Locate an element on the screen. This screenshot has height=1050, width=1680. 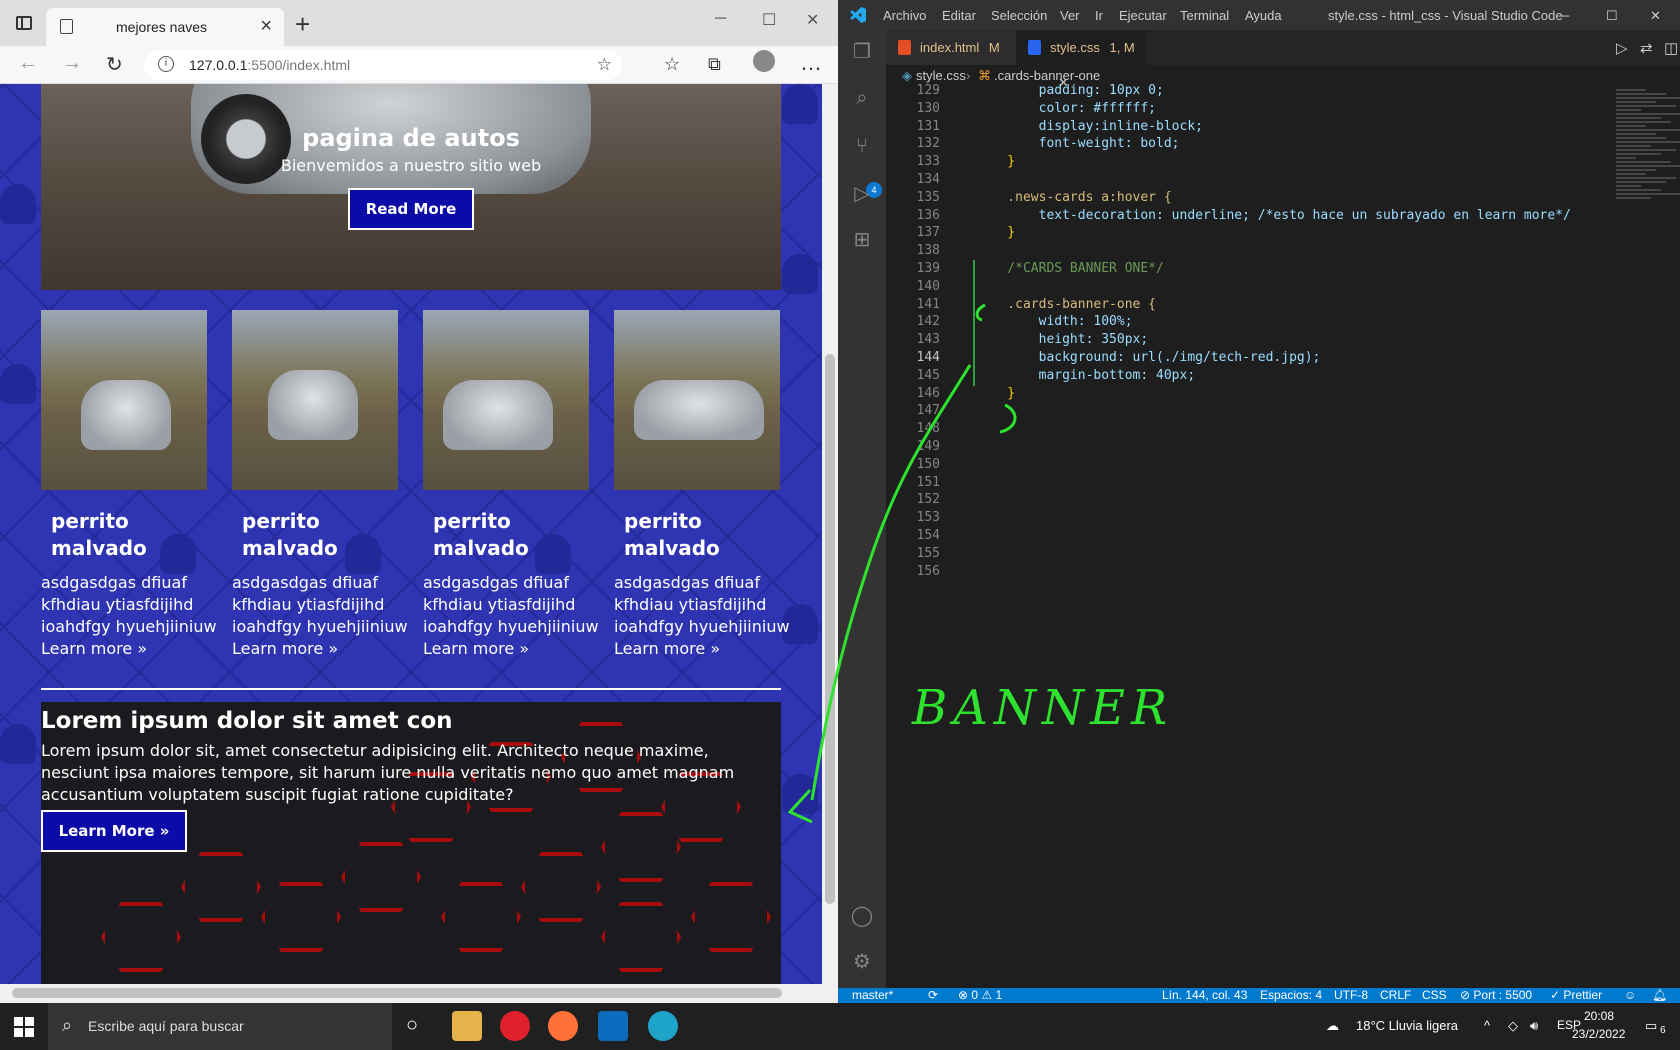
code-line: padding: 10px 0; is located at coordinates (1070, 90).